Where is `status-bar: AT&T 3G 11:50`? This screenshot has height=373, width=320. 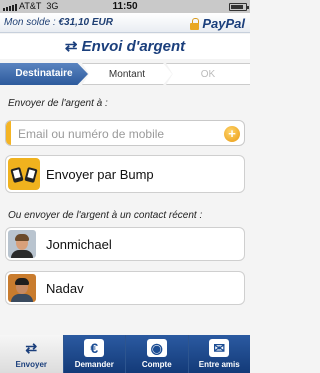
status-bar: AT&T 3G 11:50 is located at coordinates (125, 6).